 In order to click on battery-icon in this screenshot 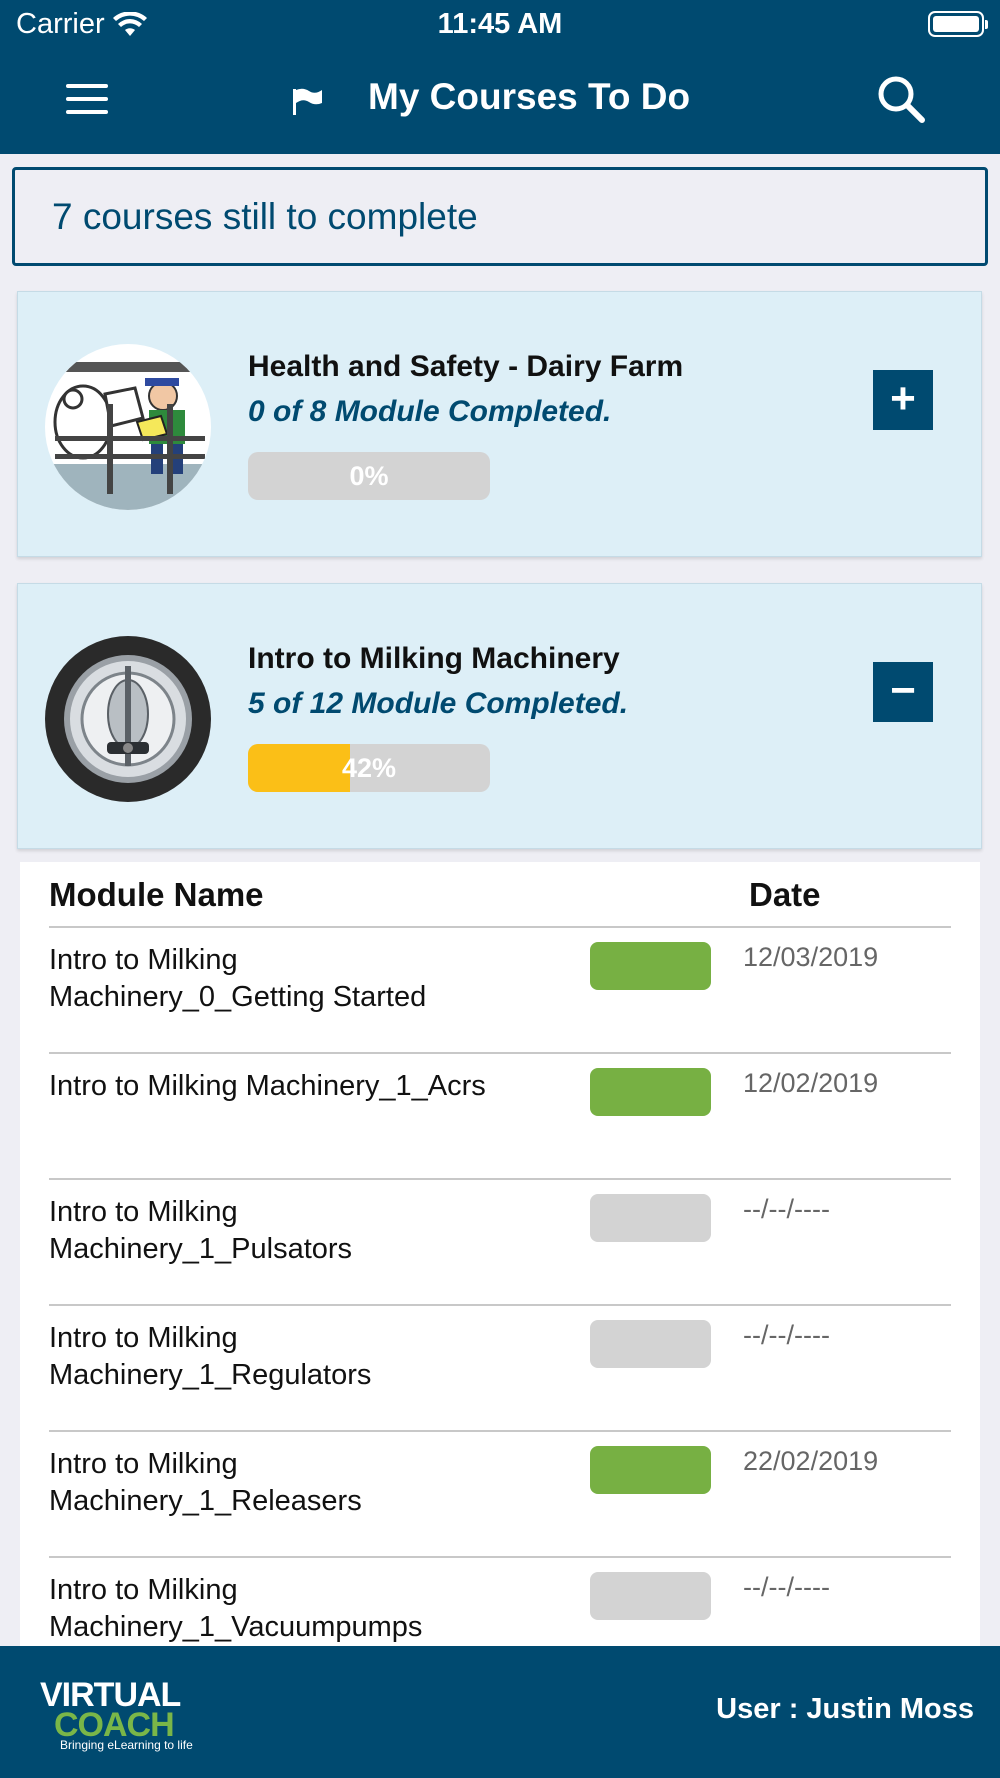, I will do `click(958, 24)`.